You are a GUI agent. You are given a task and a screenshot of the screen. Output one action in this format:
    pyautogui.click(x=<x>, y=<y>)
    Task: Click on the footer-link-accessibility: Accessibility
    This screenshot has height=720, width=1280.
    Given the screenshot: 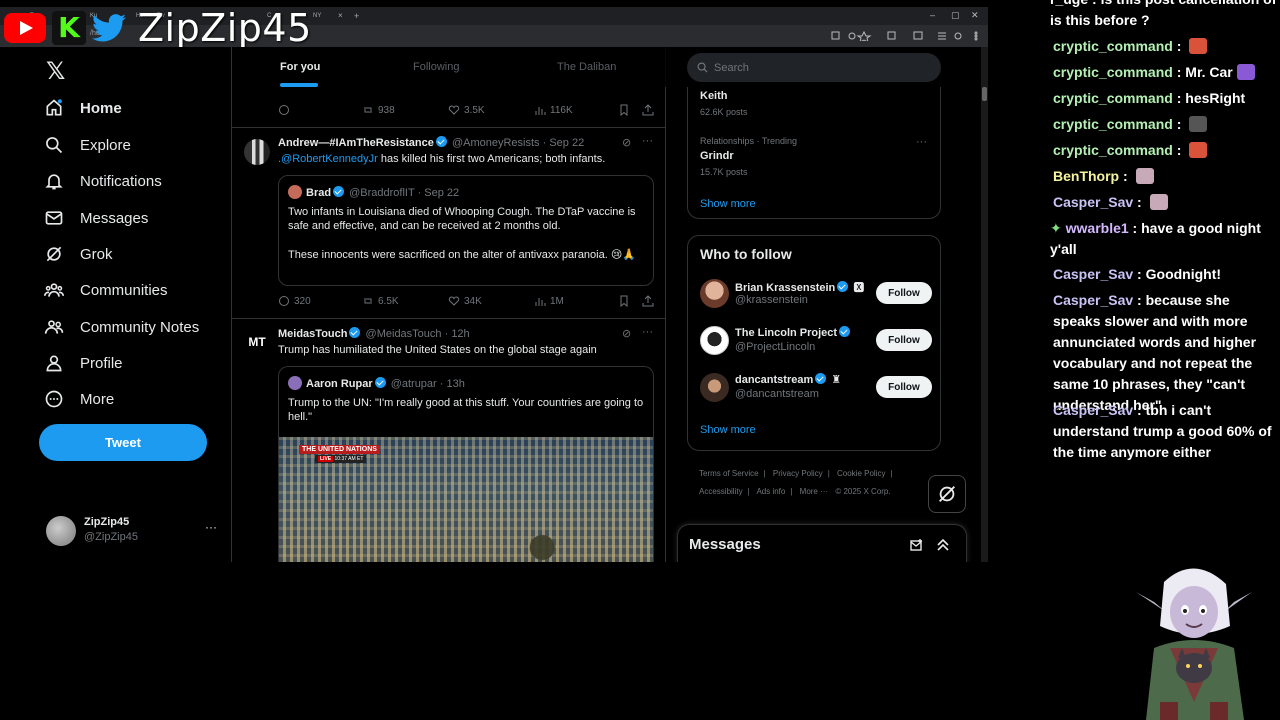 What is the action you would take?
    pyautogui.click(x=721, y=491)
    